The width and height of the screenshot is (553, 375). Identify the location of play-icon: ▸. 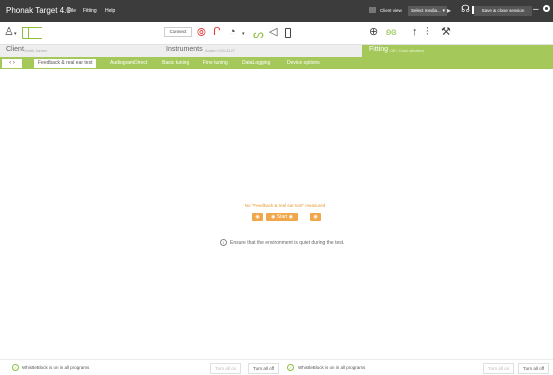
(449, 10).